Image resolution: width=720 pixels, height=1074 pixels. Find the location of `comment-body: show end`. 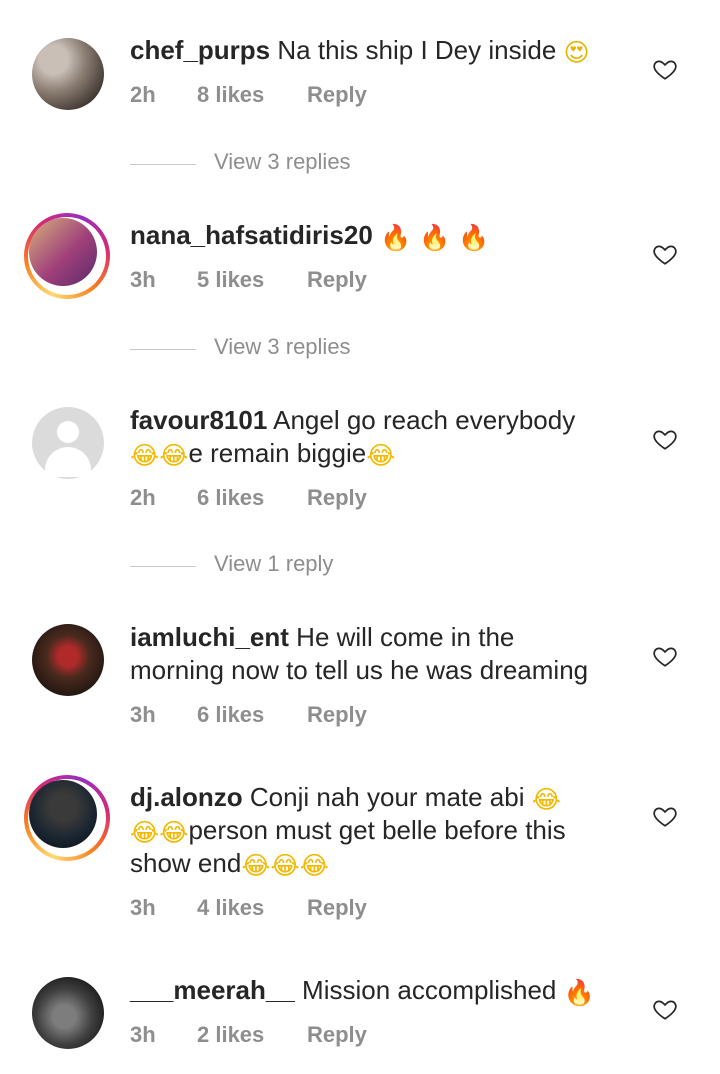

comment-body: show end is located at coordinates (186, 863).